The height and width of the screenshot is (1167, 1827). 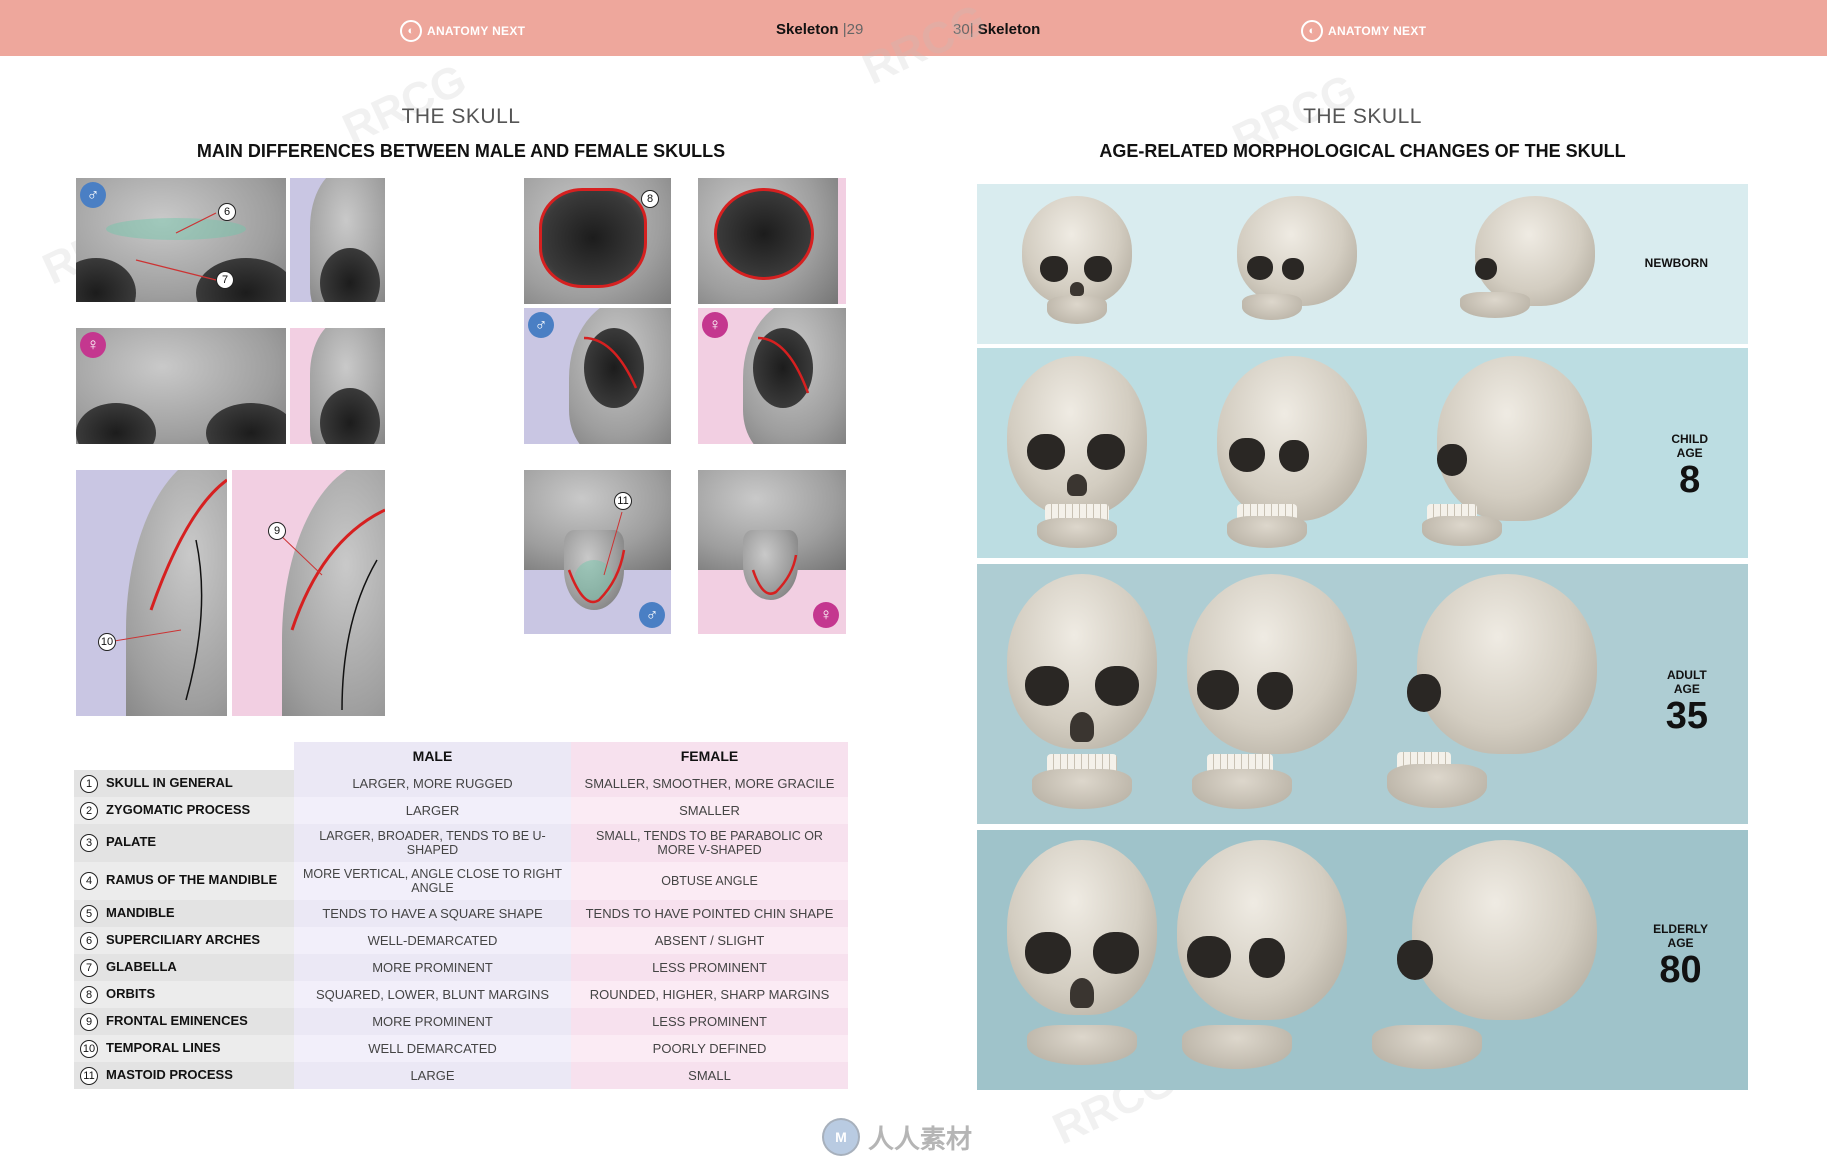 What do you see at coordinates (709, 810) in the screenshot?
I see `female-cell: SMALLER` at bounding box center [709, 810].